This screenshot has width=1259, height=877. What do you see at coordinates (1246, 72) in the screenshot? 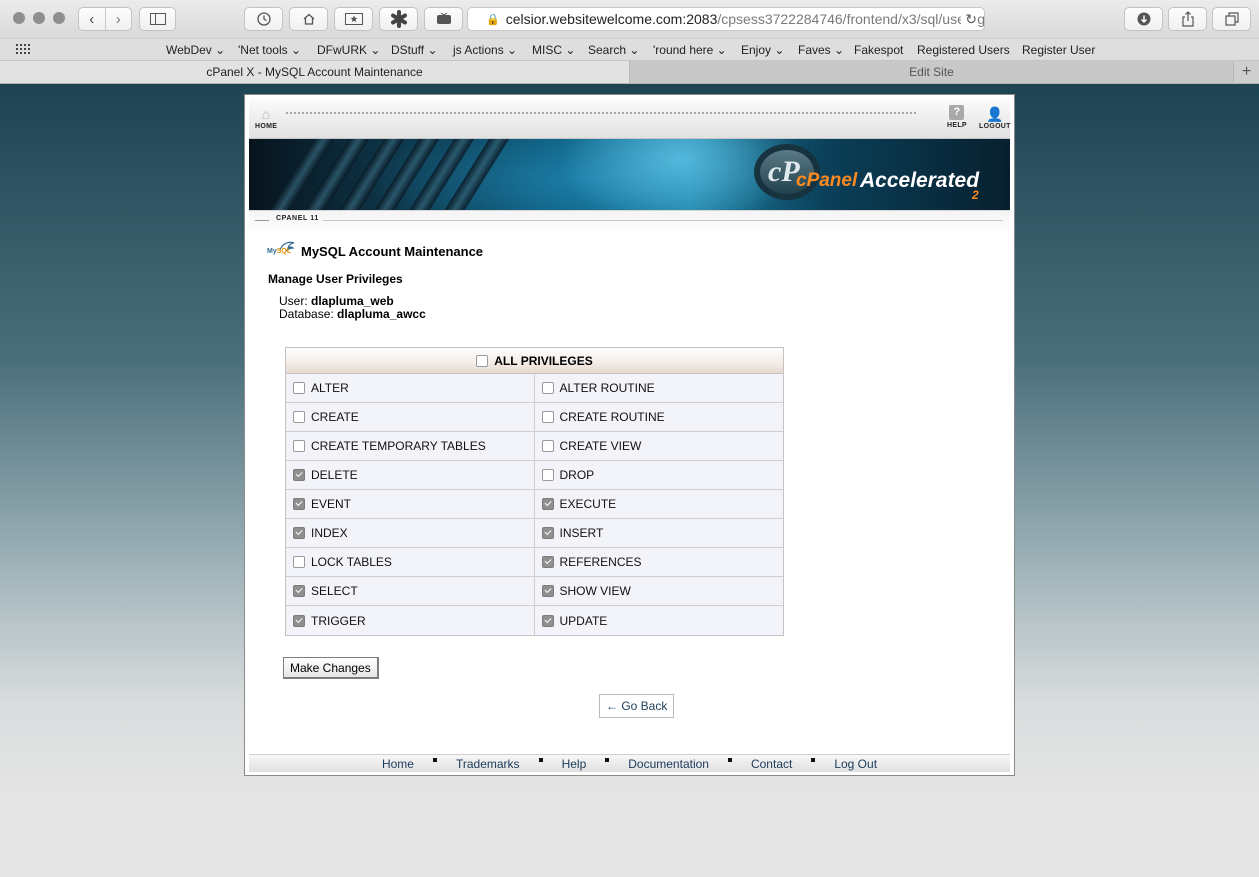
I see `new-tab-icon: +` at bounding box center [1246, 72].